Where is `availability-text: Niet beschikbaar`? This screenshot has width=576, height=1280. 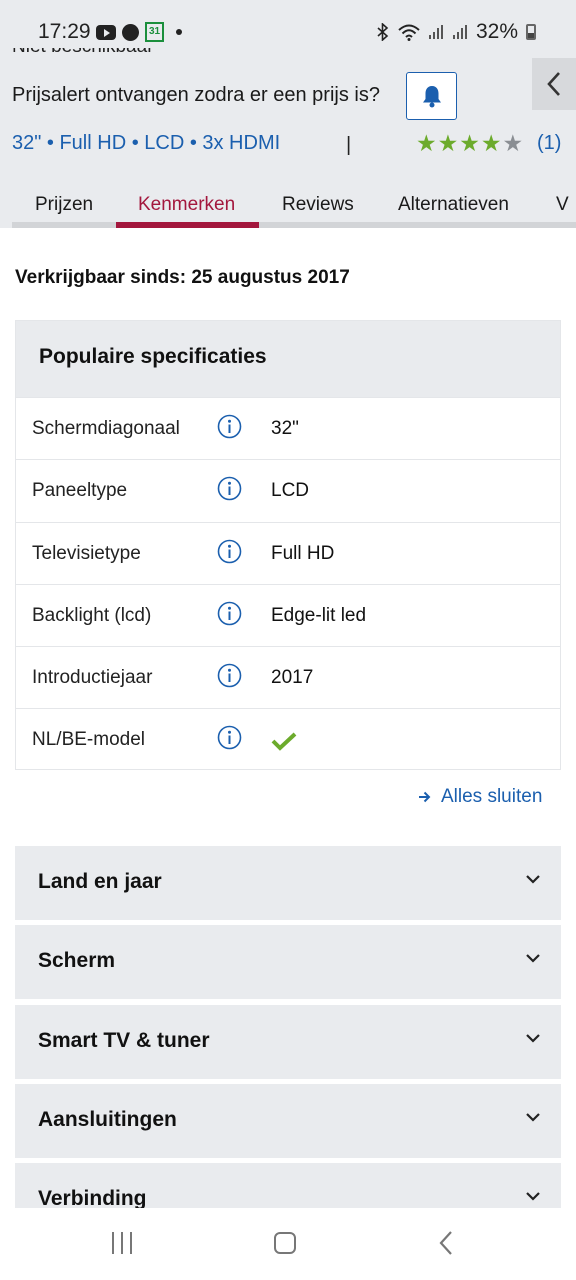 availability-text: Niet beschikbaar is located at coordinates (83, 53).